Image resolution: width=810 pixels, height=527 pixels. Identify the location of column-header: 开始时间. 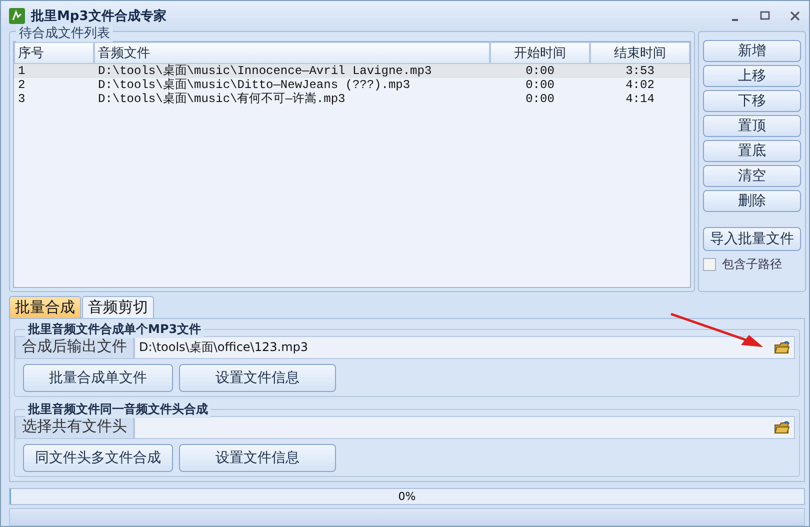
(540, 53).